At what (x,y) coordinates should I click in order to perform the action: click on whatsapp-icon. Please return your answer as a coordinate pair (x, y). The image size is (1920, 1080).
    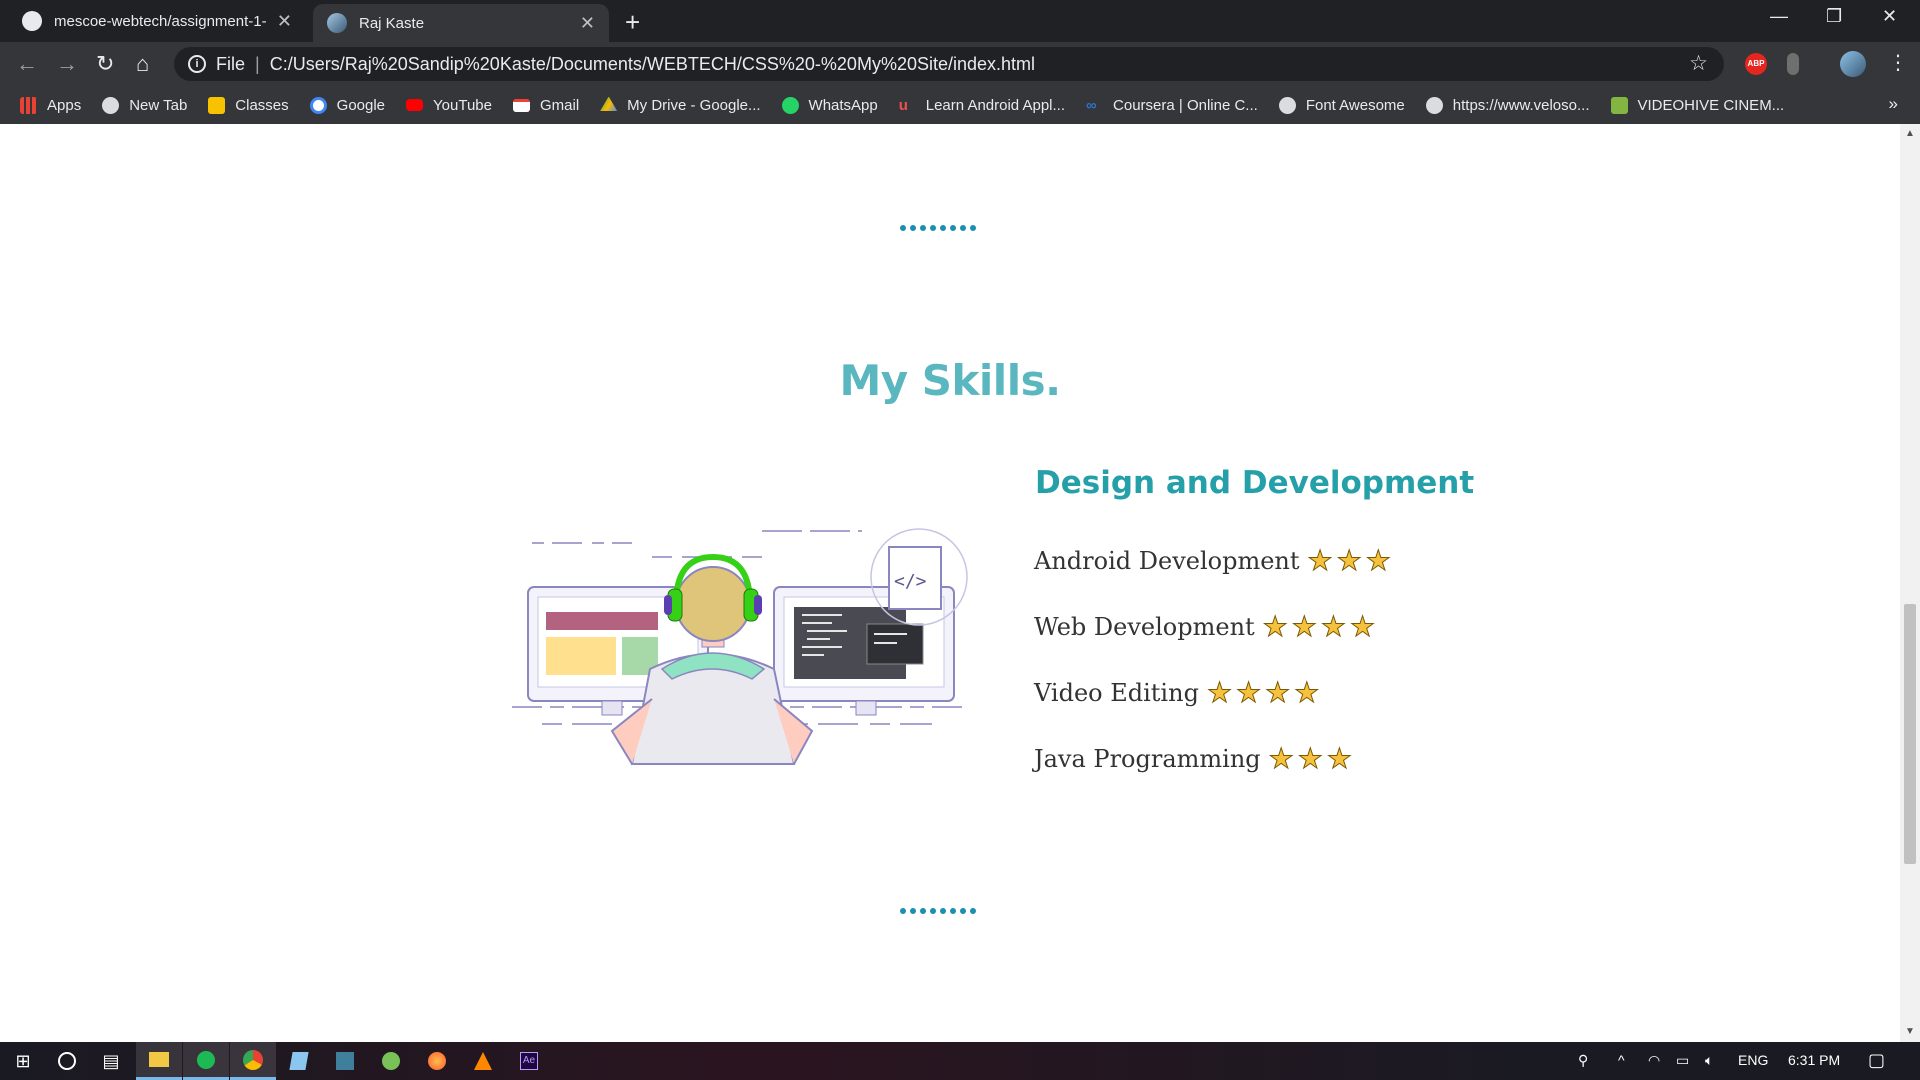
    Looking at the image, I should click on (790, 105).